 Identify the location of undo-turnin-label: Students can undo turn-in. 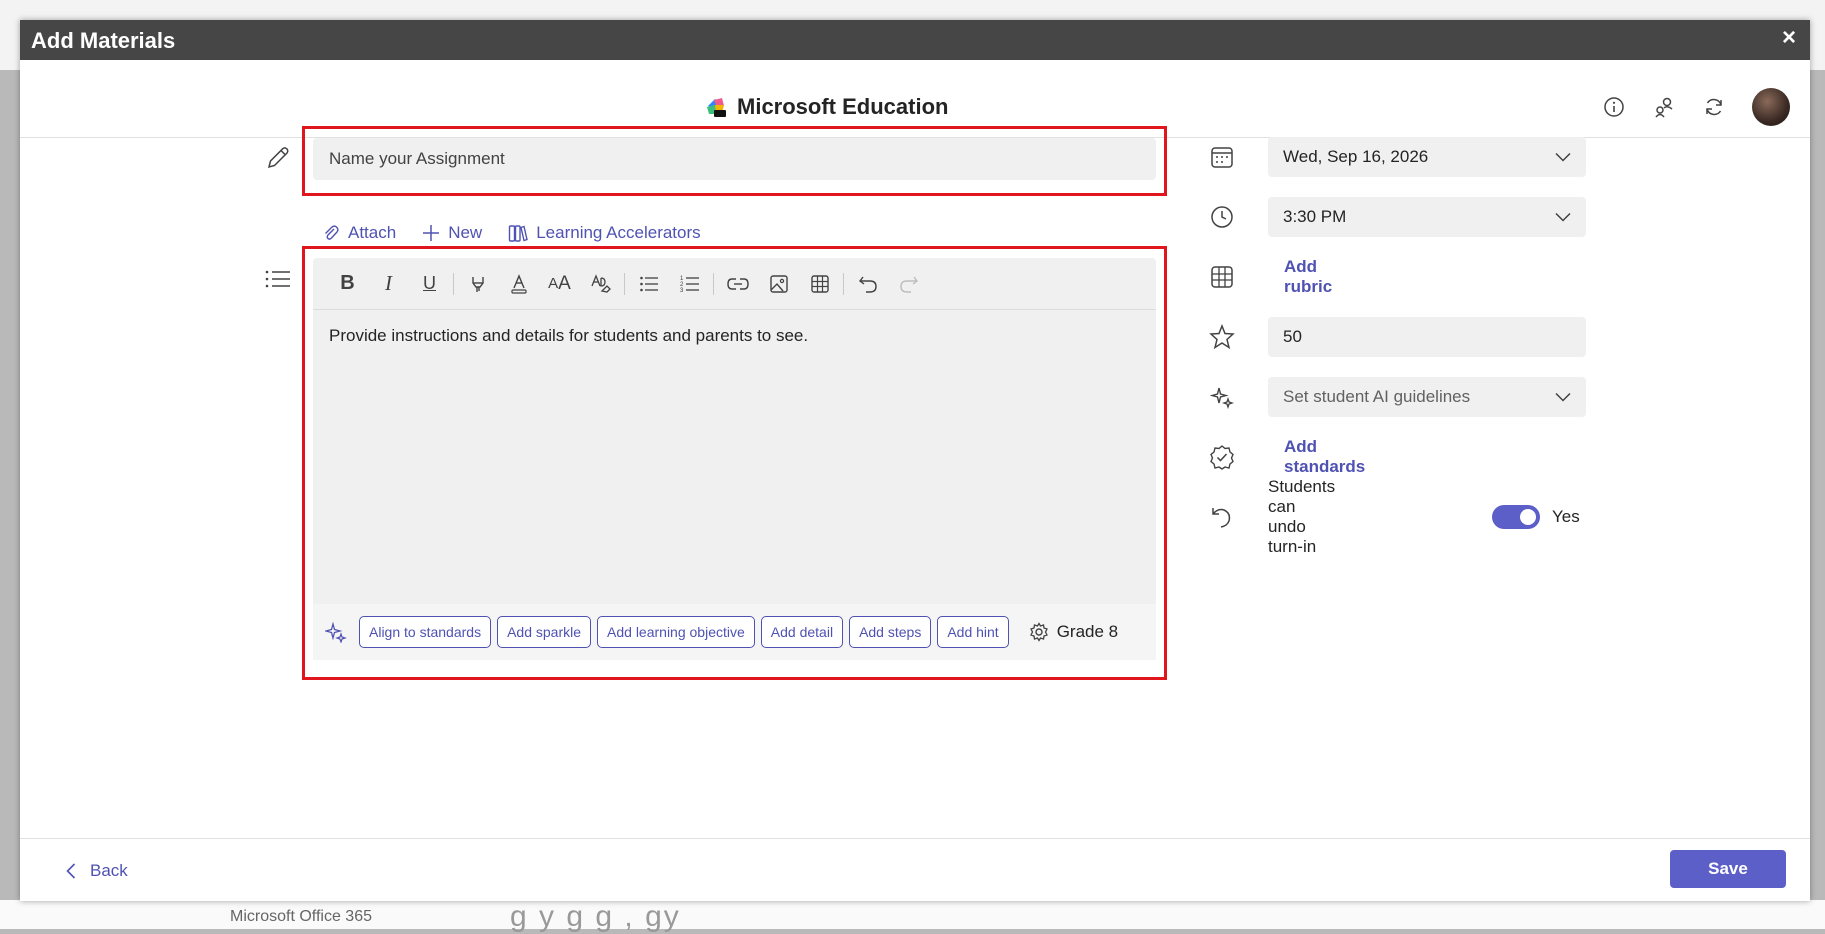
(1302, 516).